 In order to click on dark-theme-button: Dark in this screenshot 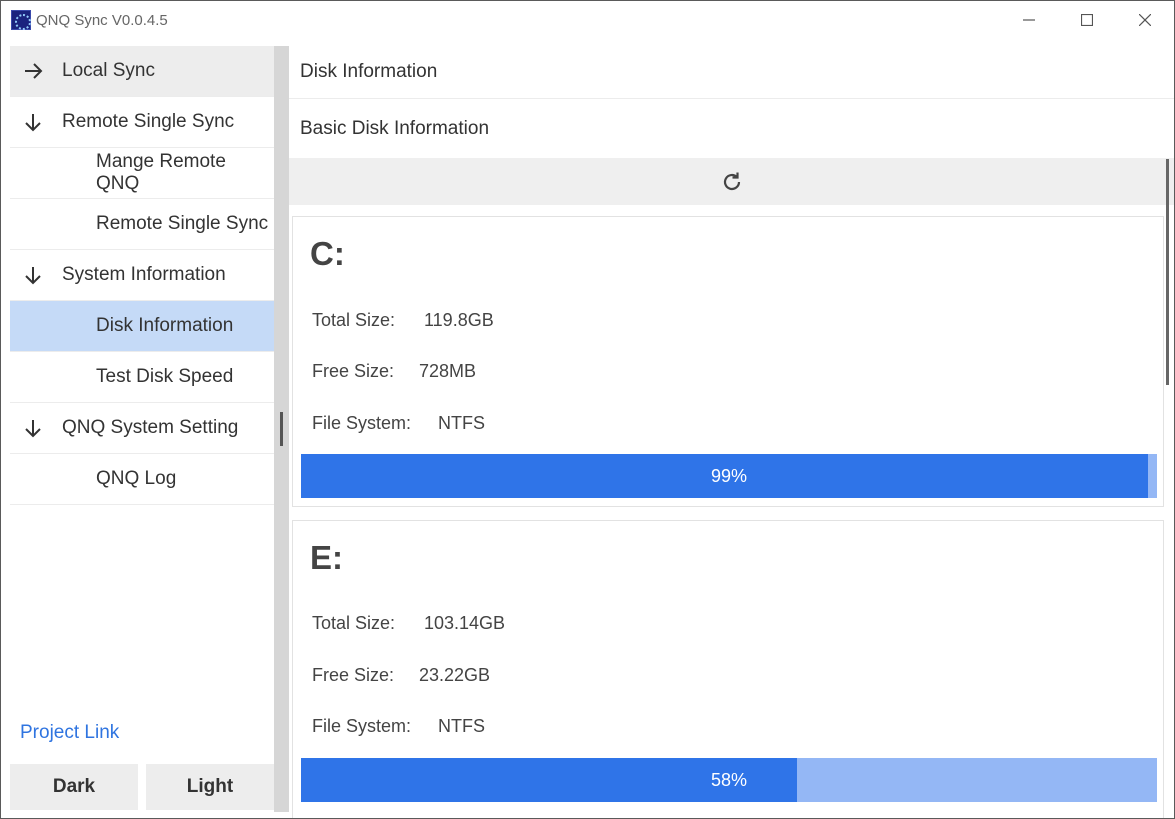, I will do `click(74, 787)`.